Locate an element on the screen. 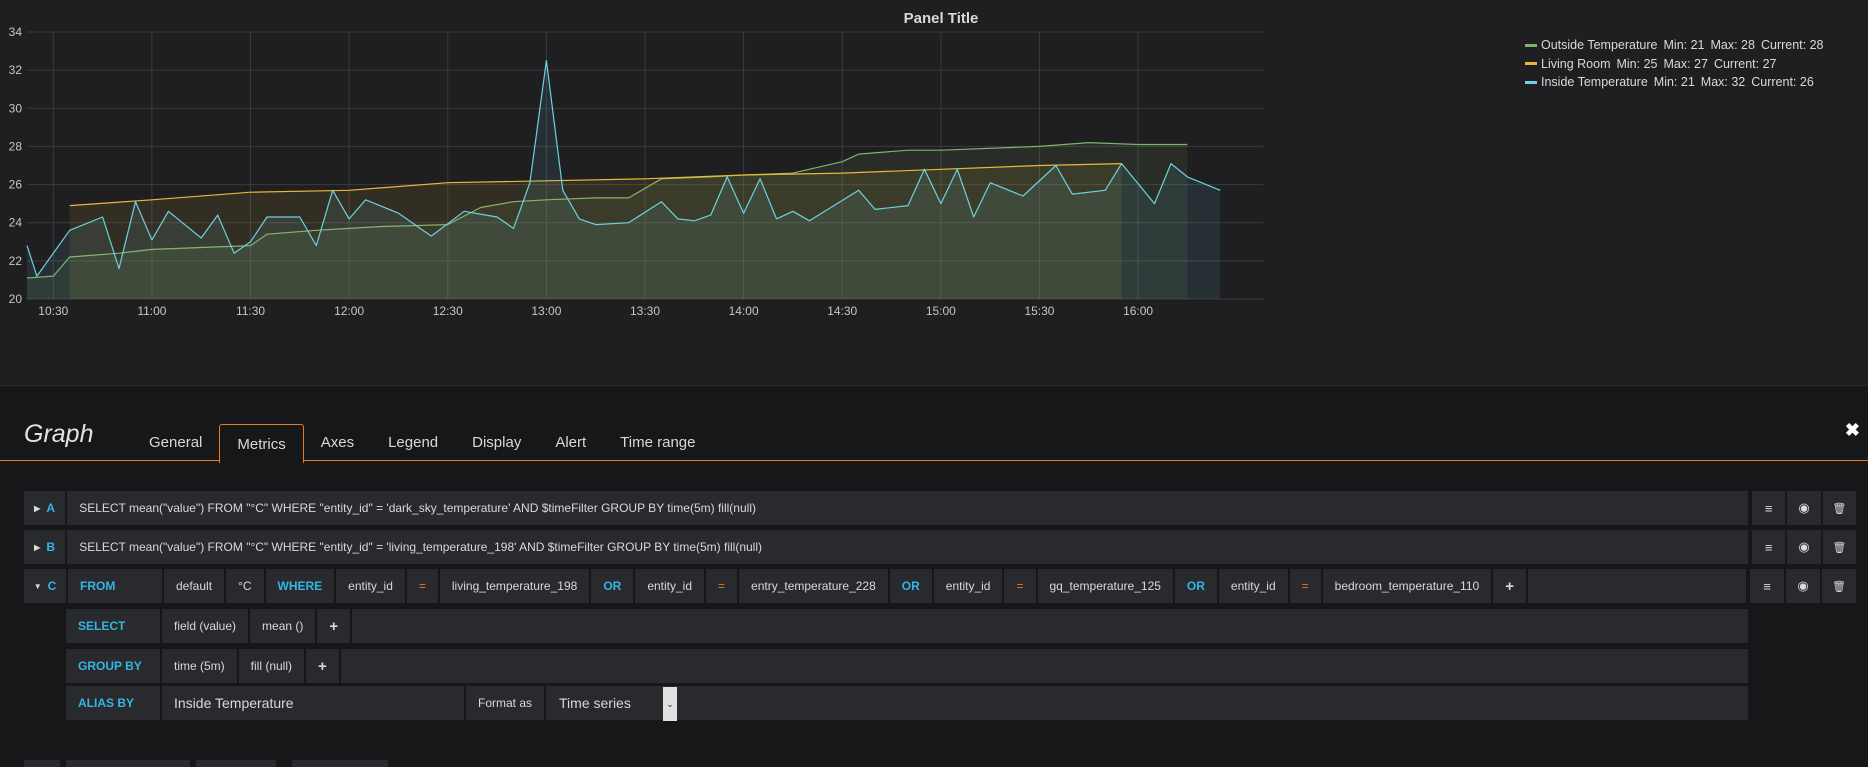  tab-metrics: Metrics is located at coordinates (261, 443).